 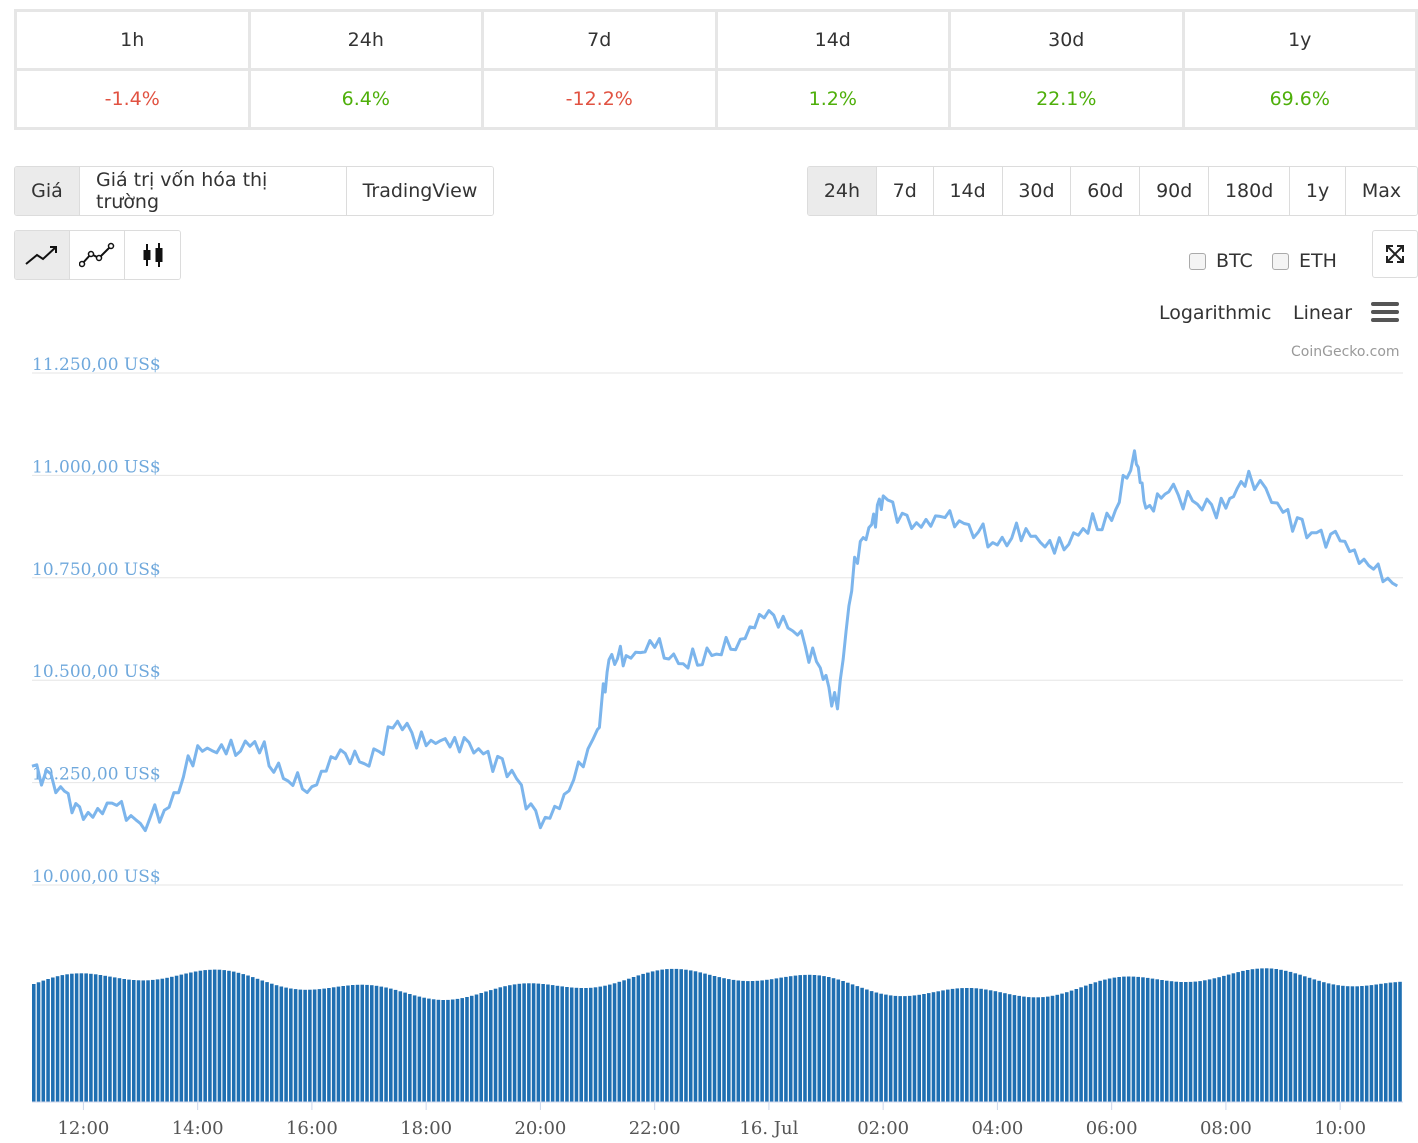 What do you see at coordinates (1318, 261) in the screenshot?
I see `eth-label: ETH` at bounding box center [1318, 261].